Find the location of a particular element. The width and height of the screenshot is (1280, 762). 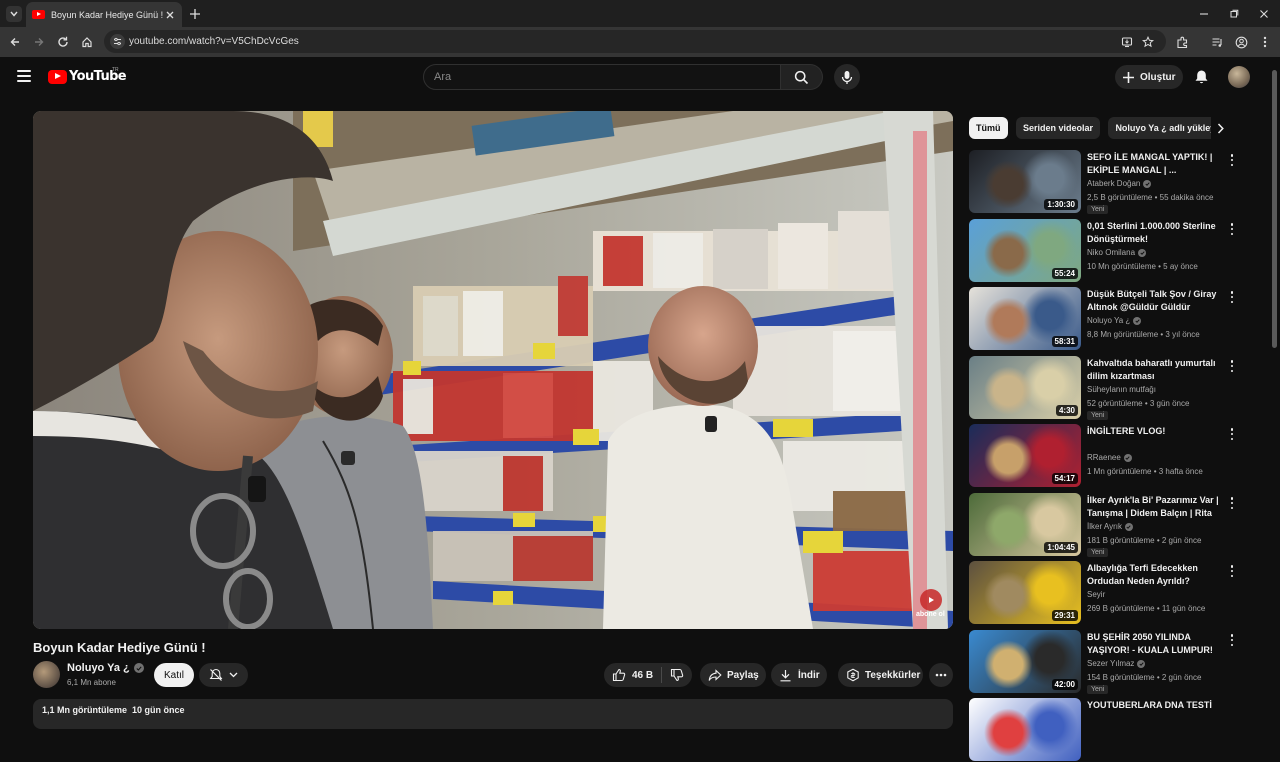

guide-menu-button is located at coordinates (24, 76).